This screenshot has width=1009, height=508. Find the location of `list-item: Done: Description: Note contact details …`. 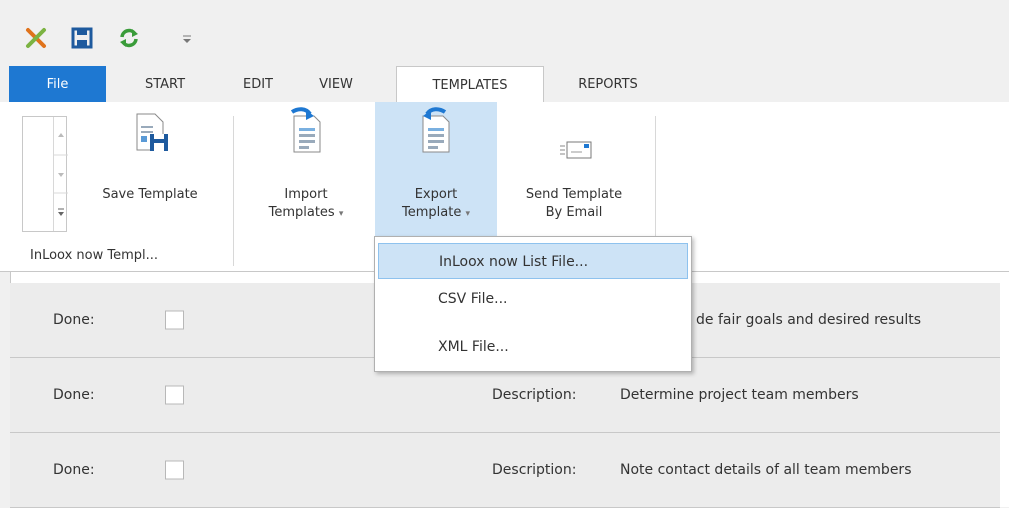

list-item: Done: Description: Note contact details … is located at coordinates (505, 470).